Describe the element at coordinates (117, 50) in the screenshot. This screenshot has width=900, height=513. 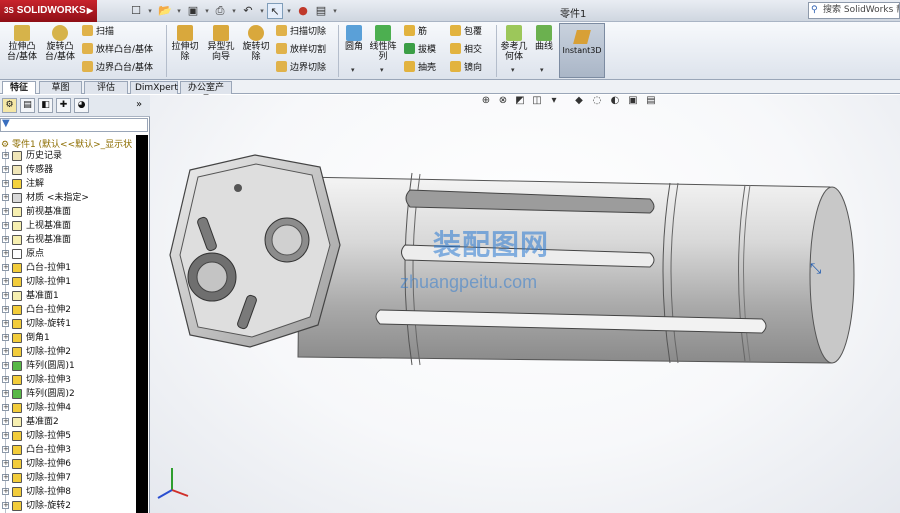
I see `loft-button: 放样凸台/基体` at that location.